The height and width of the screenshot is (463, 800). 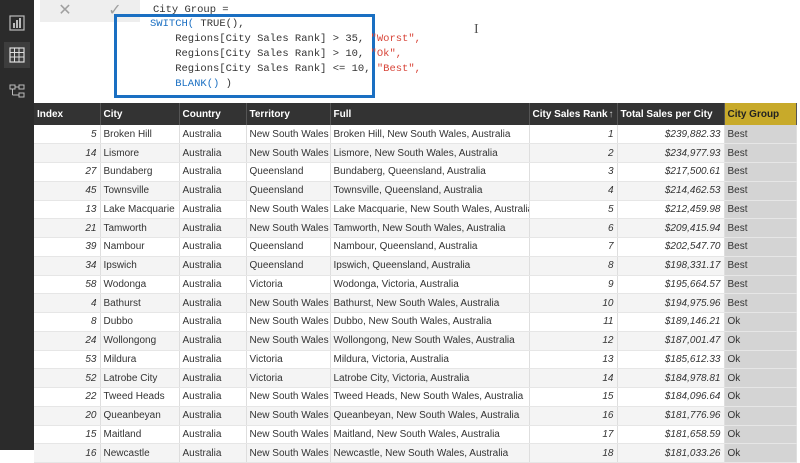 I want to click on table-cell: Broken Hill, New South Wales, Australia, so click(x=430, y=135).